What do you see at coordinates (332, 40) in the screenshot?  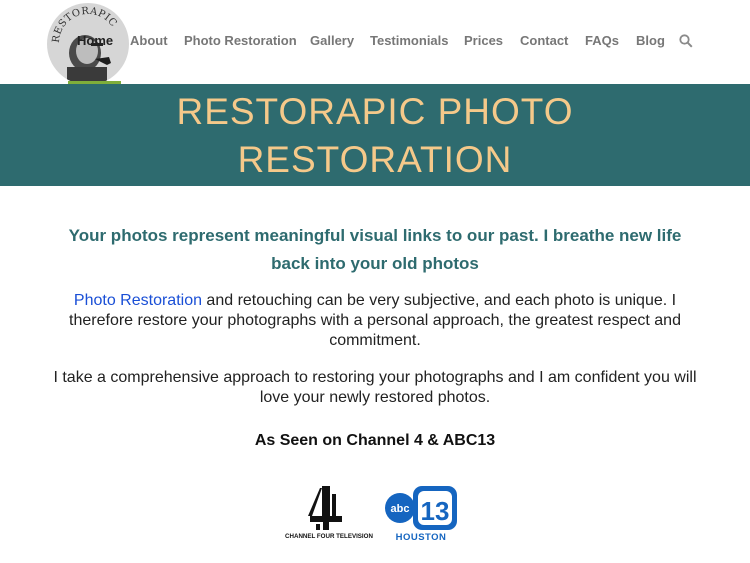 I see `nav-gallery: Gallery` at bounding box center [332, 40].